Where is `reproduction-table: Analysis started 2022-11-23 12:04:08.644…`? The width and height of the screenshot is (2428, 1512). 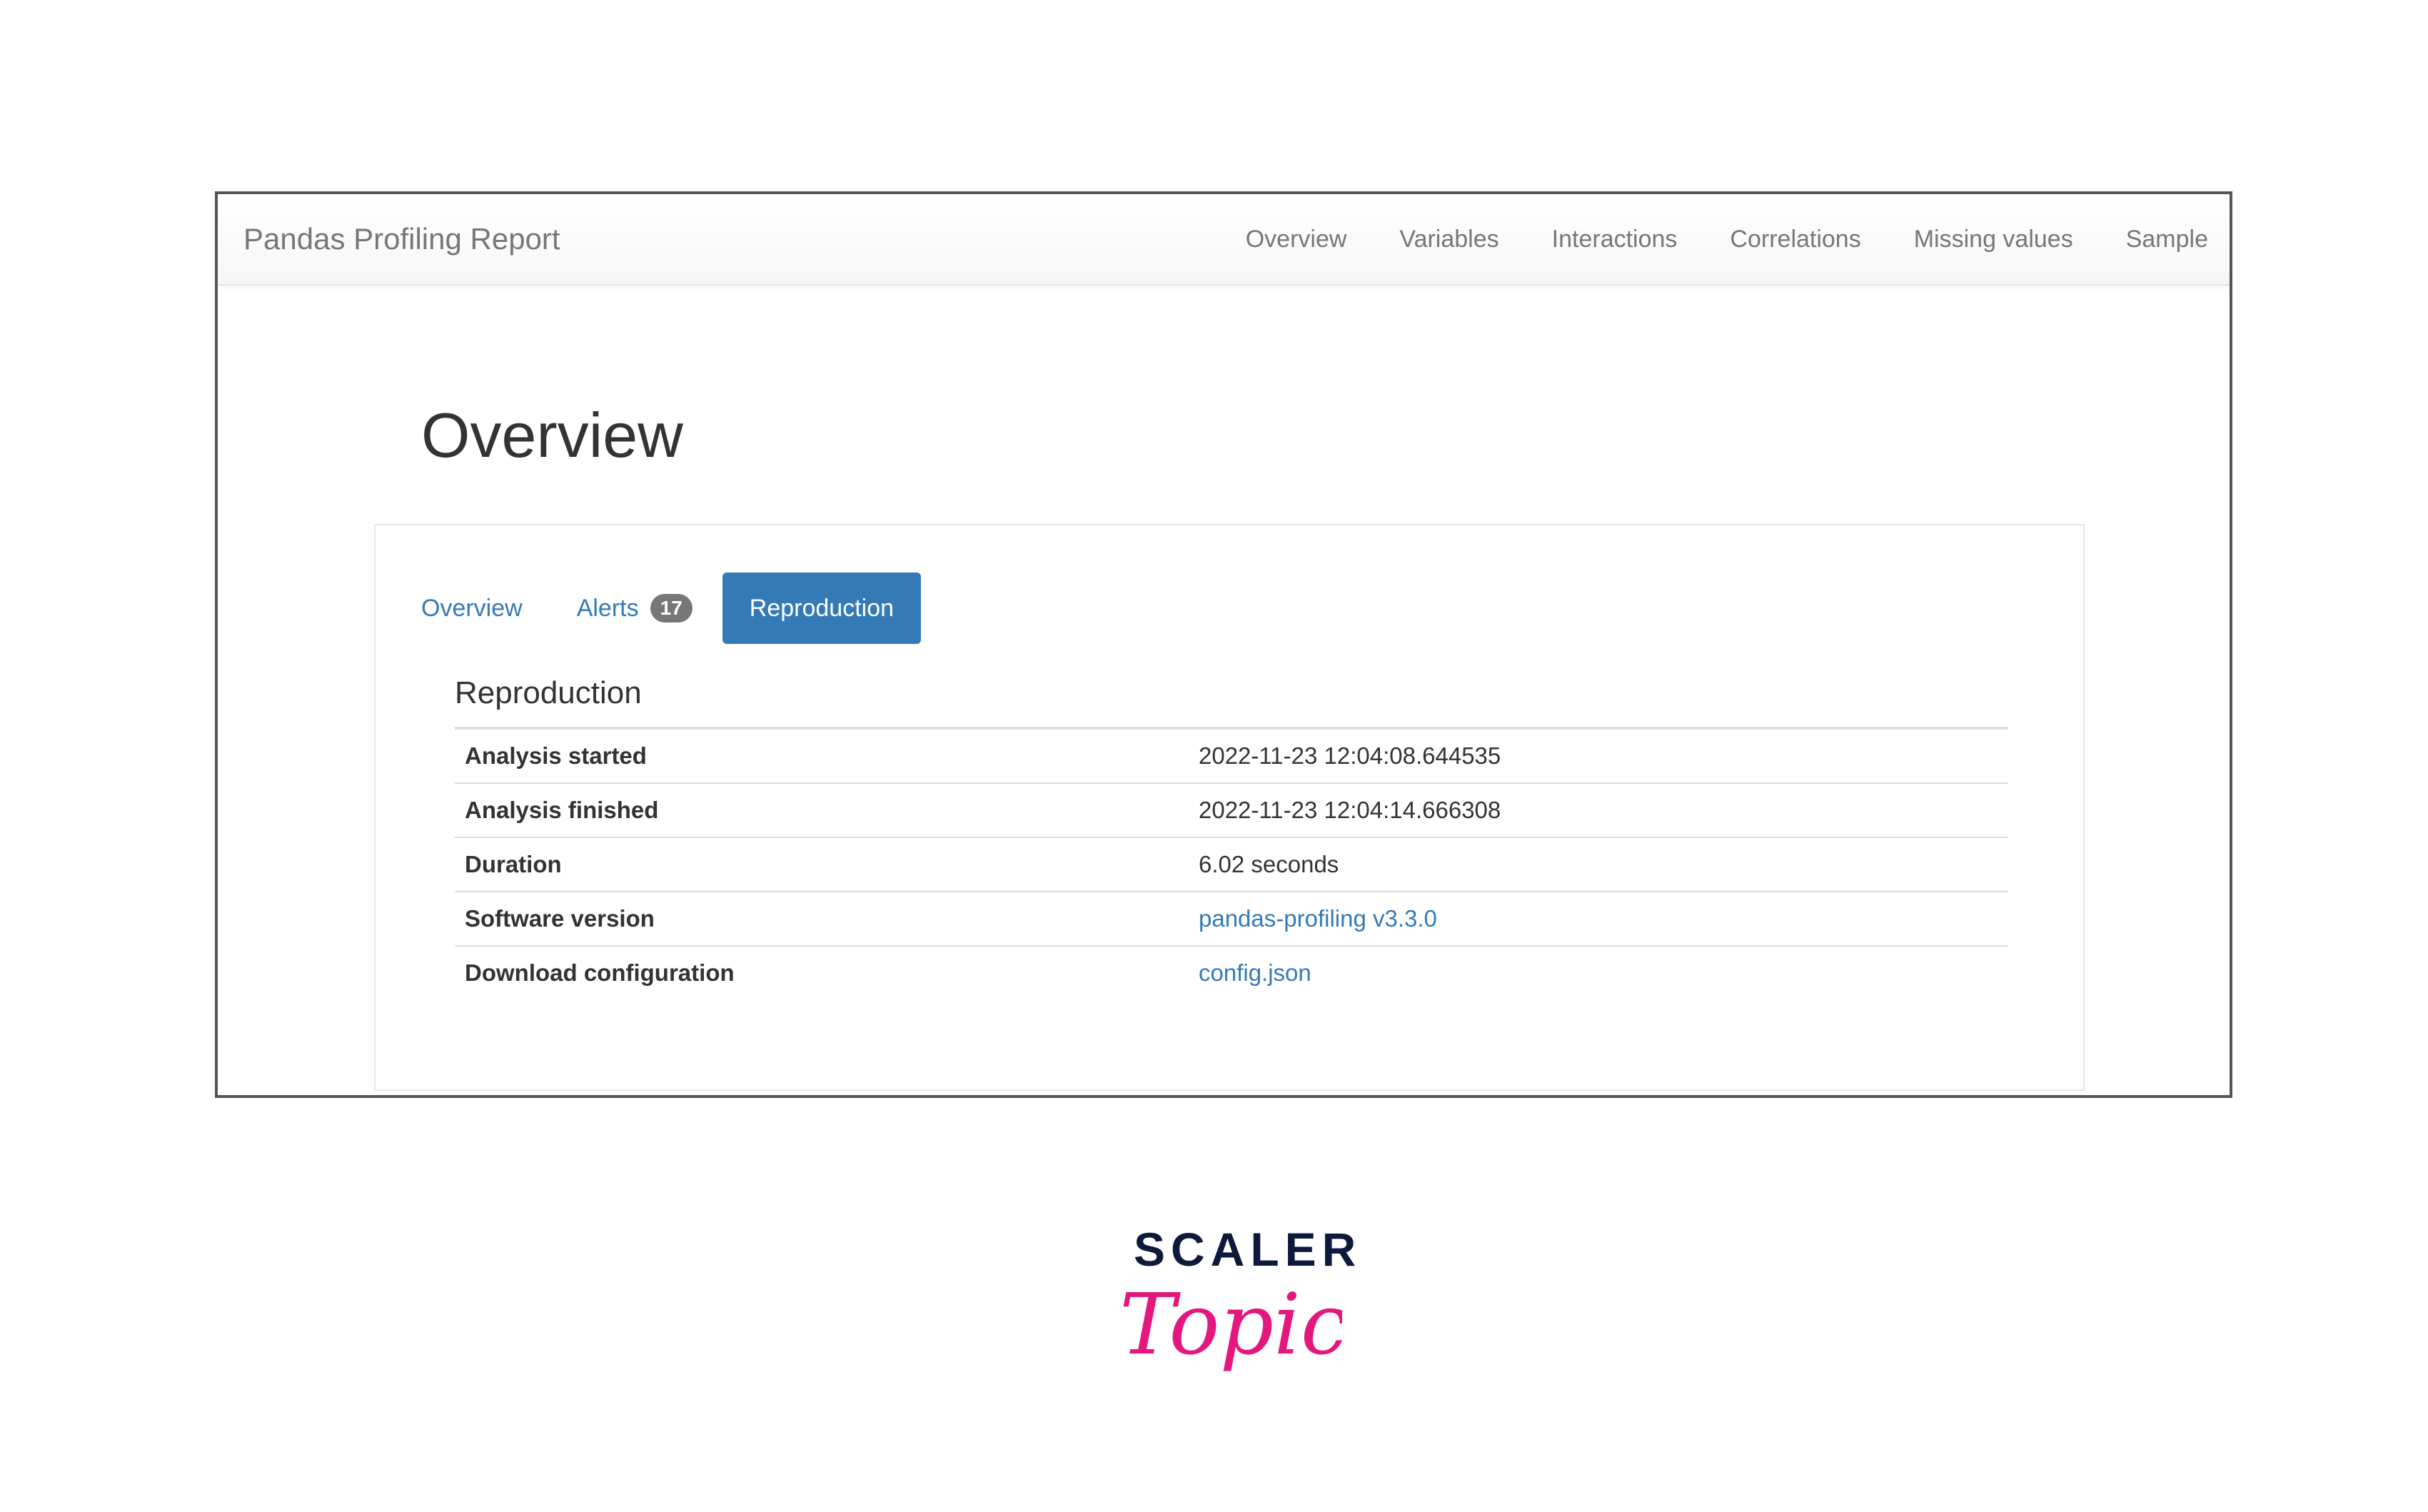
reproduction-table: Analysis started 2022-11-23 12:04:08.644… is located at coordinates (1231, 863).